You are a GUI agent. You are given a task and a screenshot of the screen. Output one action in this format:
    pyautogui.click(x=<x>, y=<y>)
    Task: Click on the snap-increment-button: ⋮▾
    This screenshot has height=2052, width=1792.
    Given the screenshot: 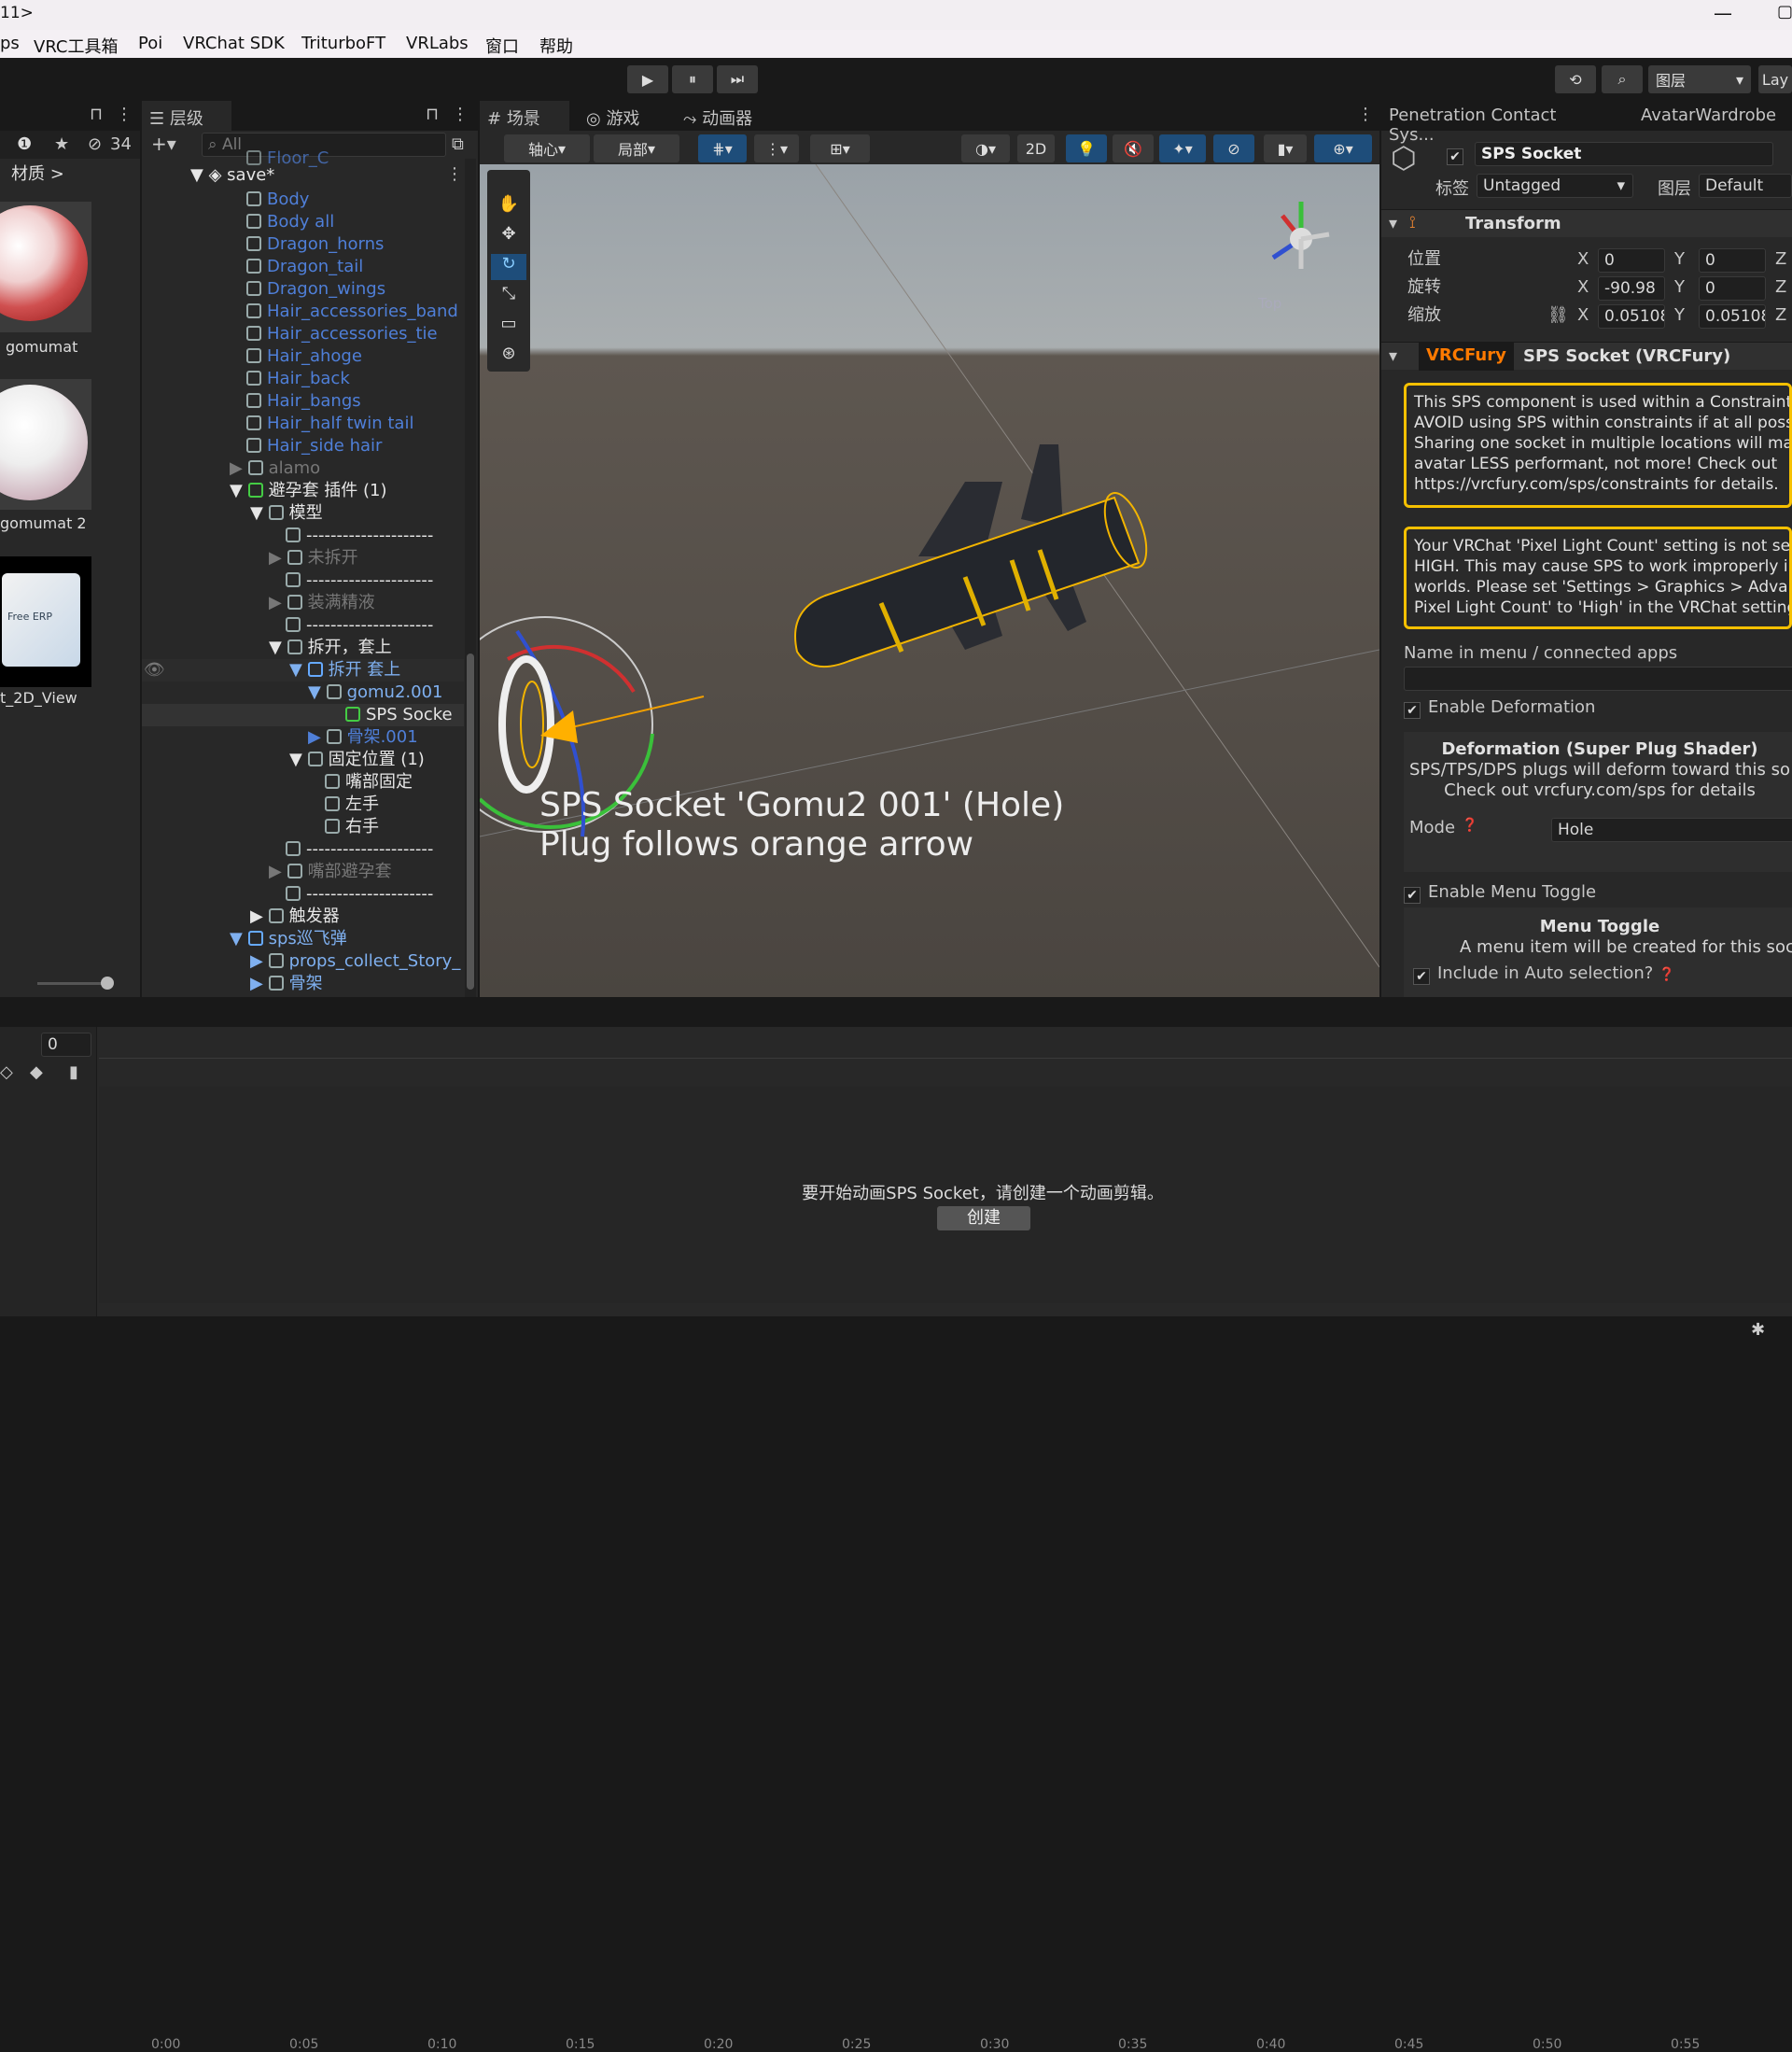 What is the action you would take?
    pyautogui.click(x=776, y=148)
    